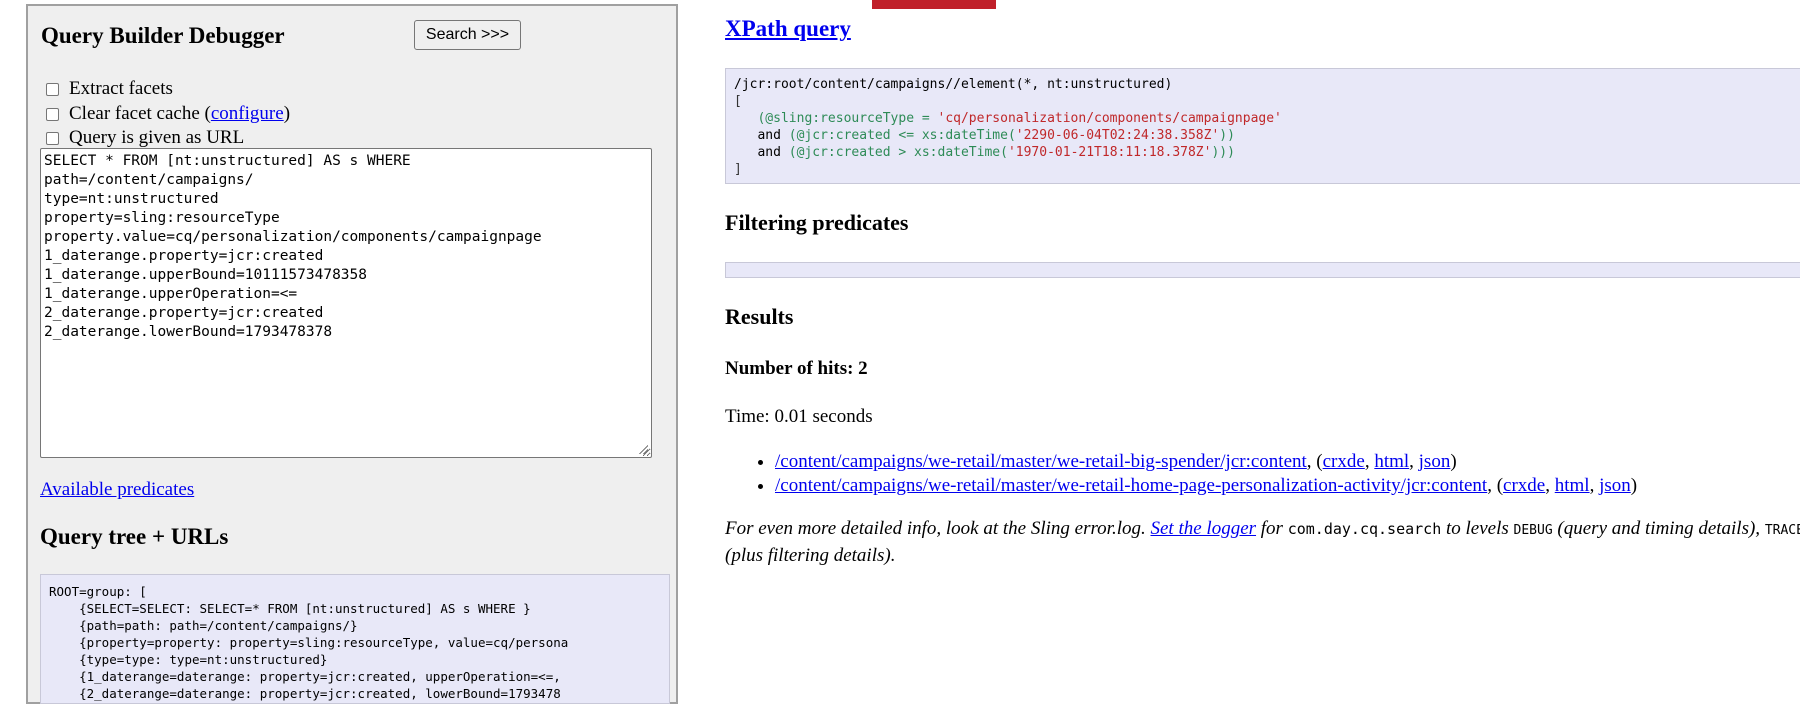  What do you see at coordinates (131, 199) in the screenshot?
I see `query-line: type=nt:unstructured` at bounding box center [131, 199].